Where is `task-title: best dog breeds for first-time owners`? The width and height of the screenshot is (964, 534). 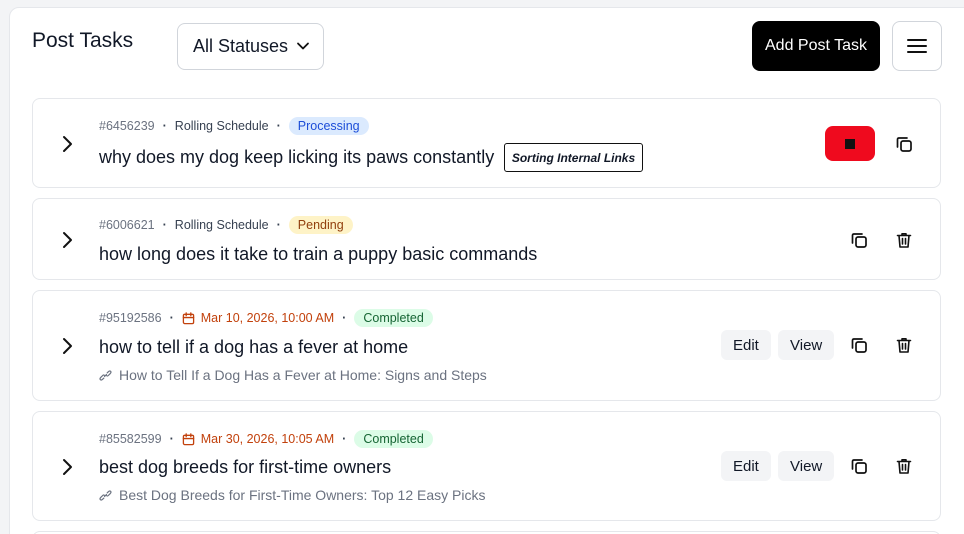 task-title: best dog breeds for first-time owners is located at coordinates (245, 467).